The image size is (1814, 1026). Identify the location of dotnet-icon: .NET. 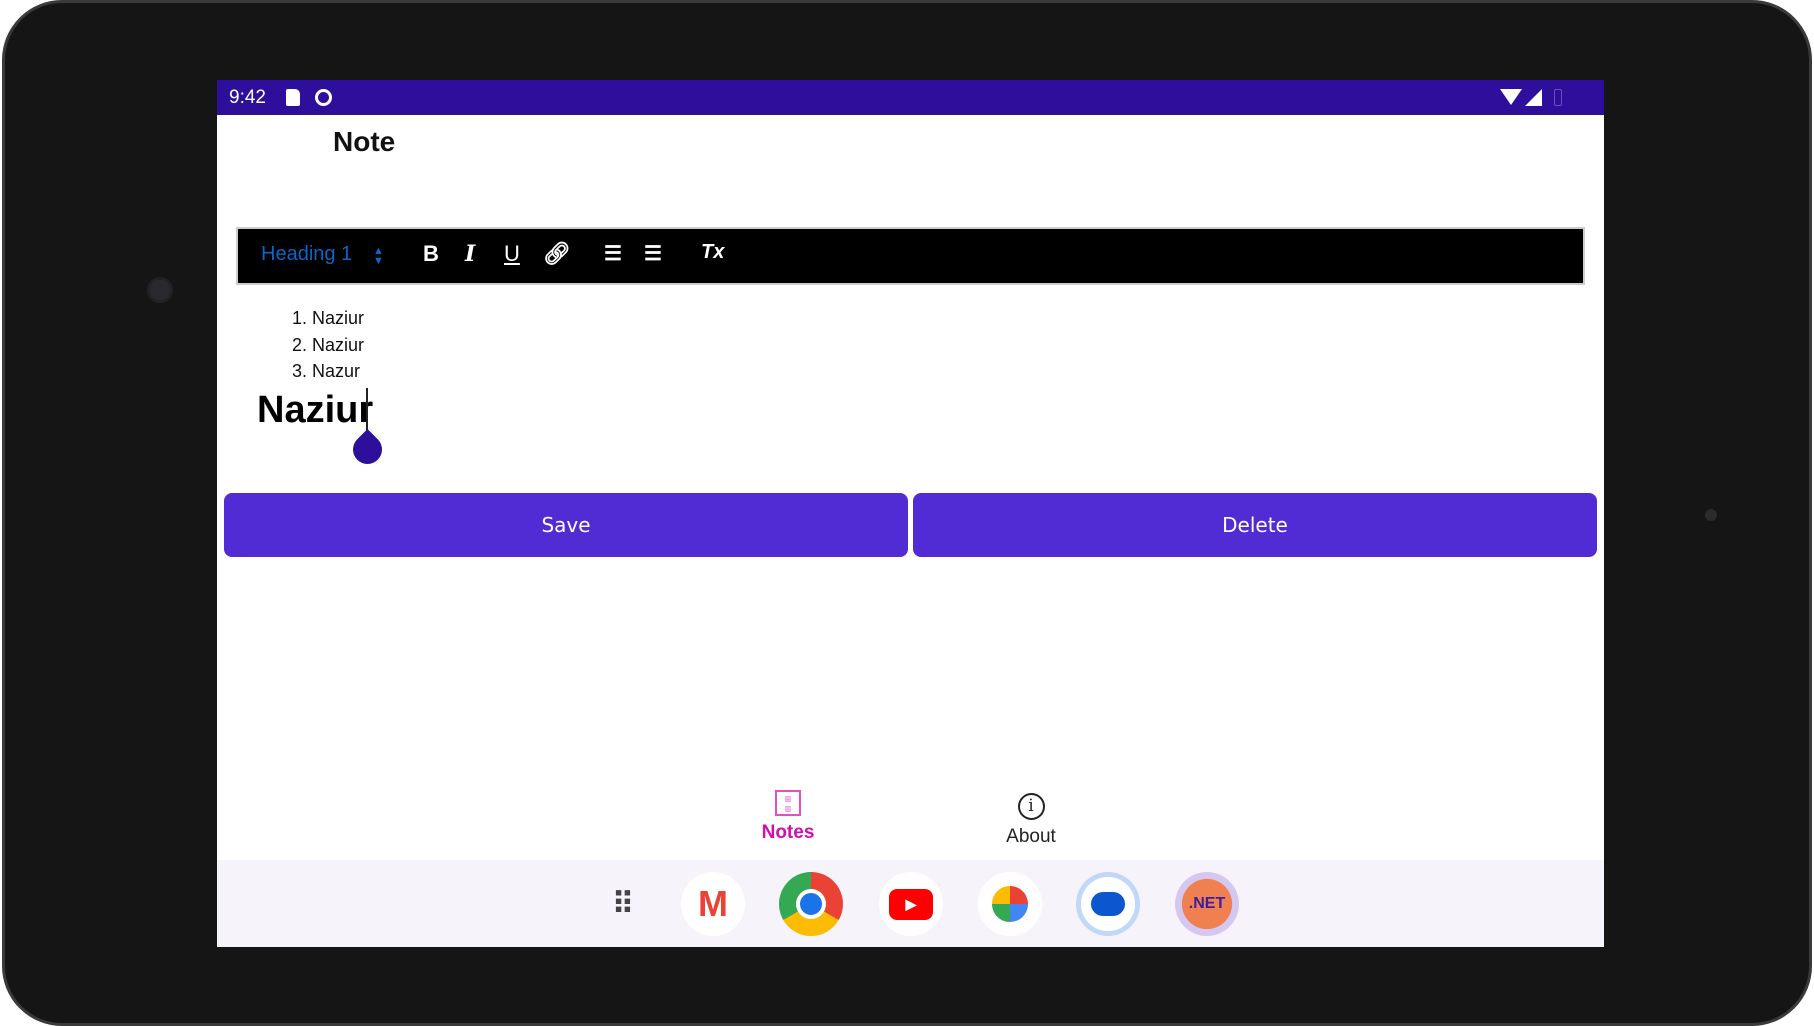
(1207, 904).